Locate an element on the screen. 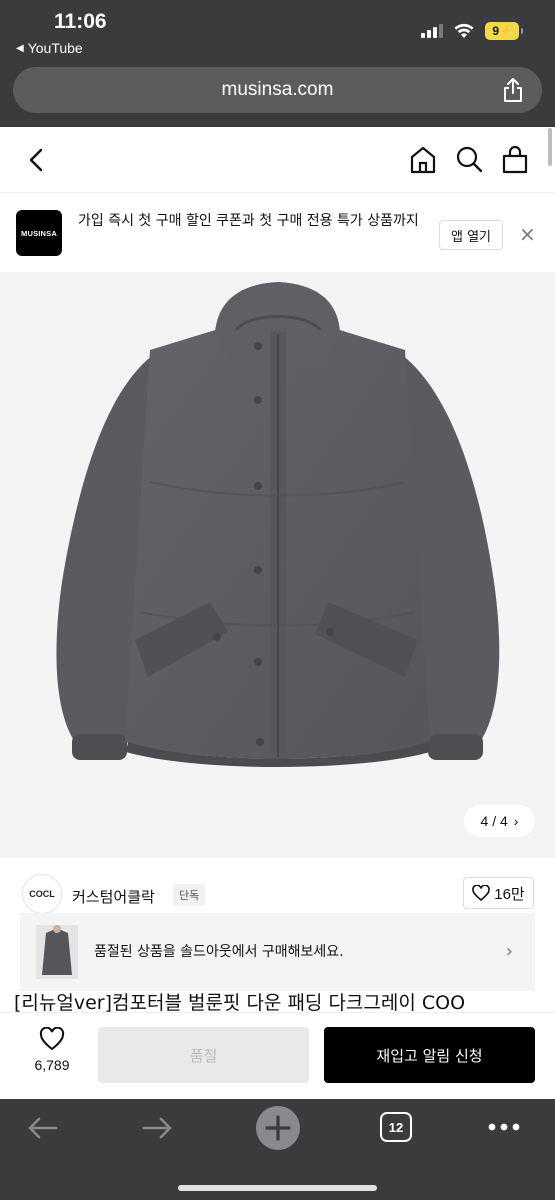 This screenshot has width=555, height=1200. site-header is located at coordinates (277, 160).